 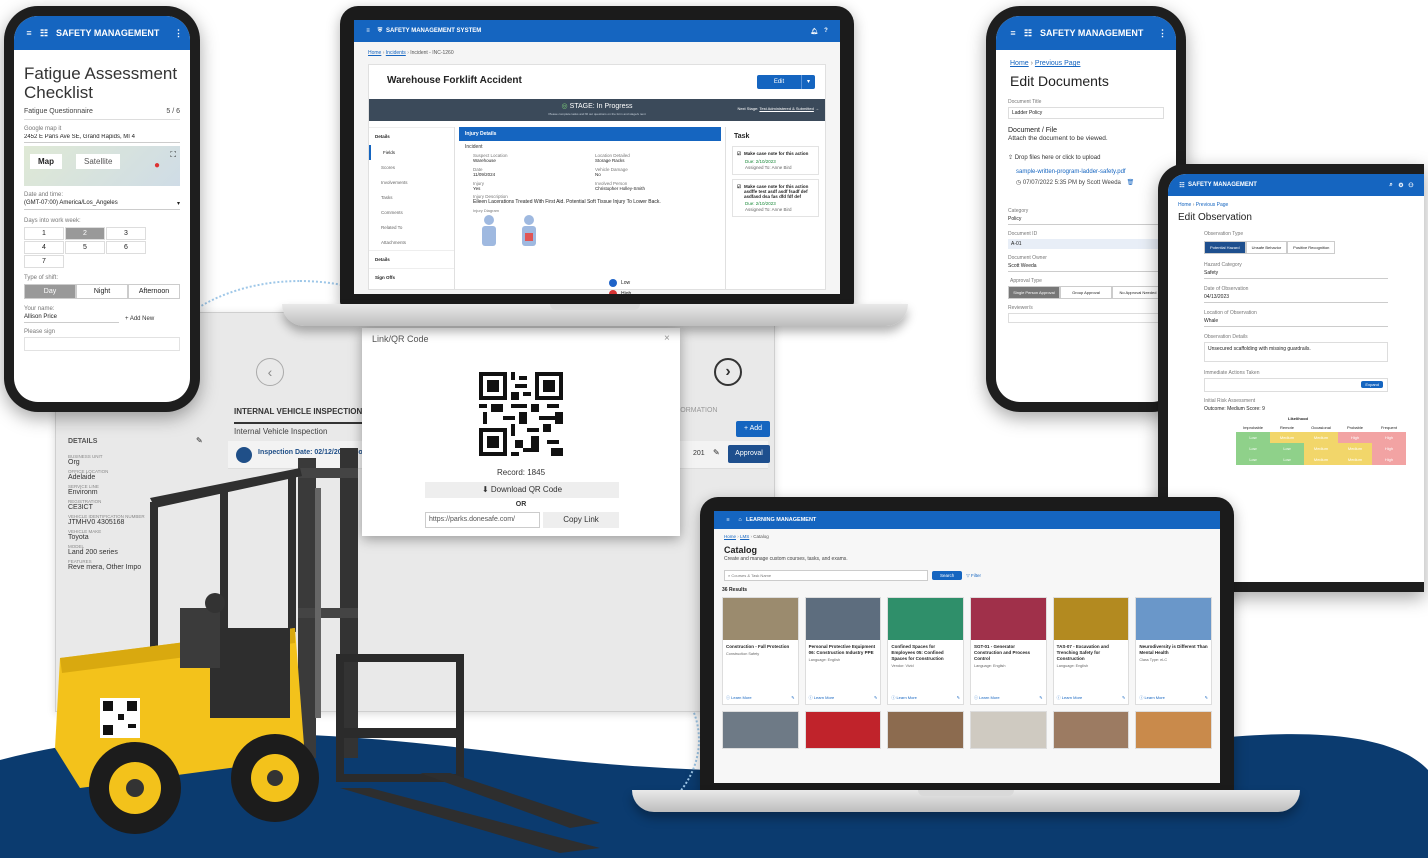 I want to click on sidebar-item: Scores, so click(x=411, y=167).